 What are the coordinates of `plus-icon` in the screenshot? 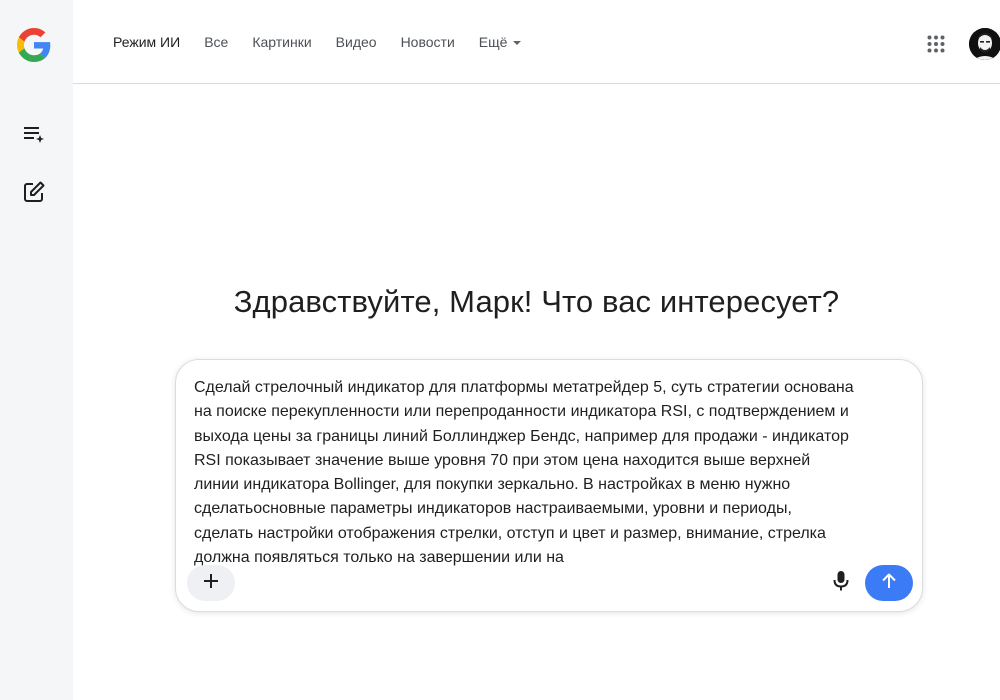 It's located at (211, 583).